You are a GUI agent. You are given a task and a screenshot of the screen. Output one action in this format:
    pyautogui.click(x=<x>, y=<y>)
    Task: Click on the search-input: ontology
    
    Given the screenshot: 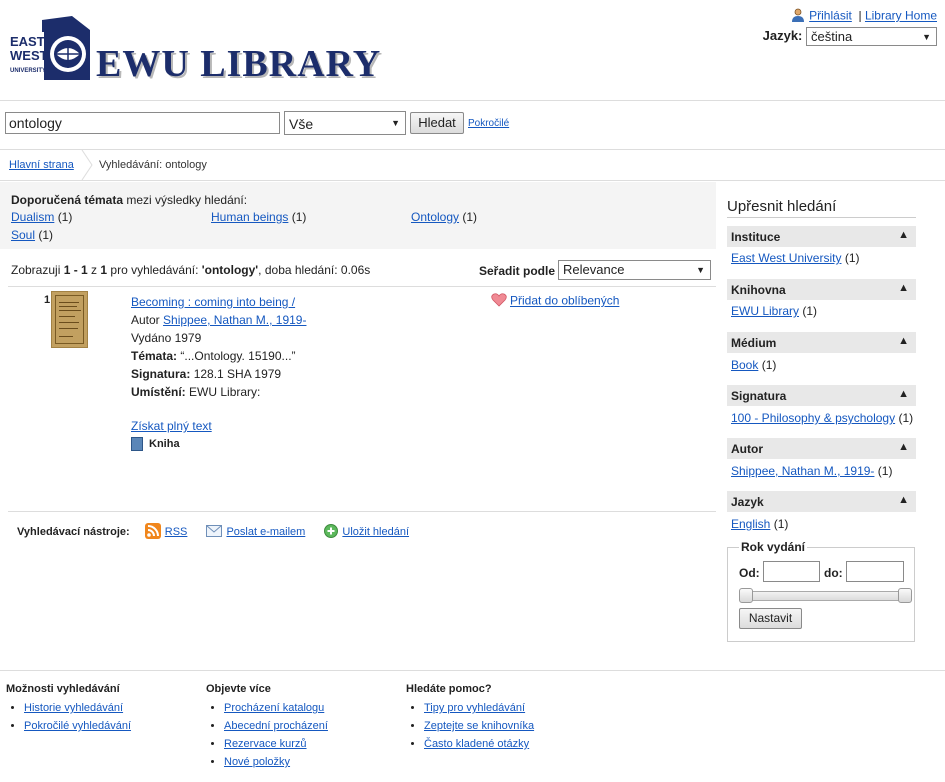 What is the action you would take?
    pyautogui.click(x=142, y=123)
    